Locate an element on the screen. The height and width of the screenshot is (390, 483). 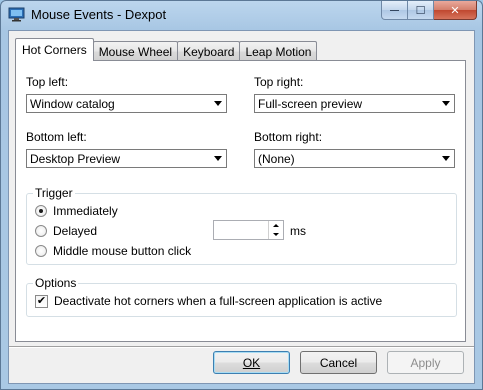
bottom-left-label: Bottom left: is located at coordinates (56, 137).